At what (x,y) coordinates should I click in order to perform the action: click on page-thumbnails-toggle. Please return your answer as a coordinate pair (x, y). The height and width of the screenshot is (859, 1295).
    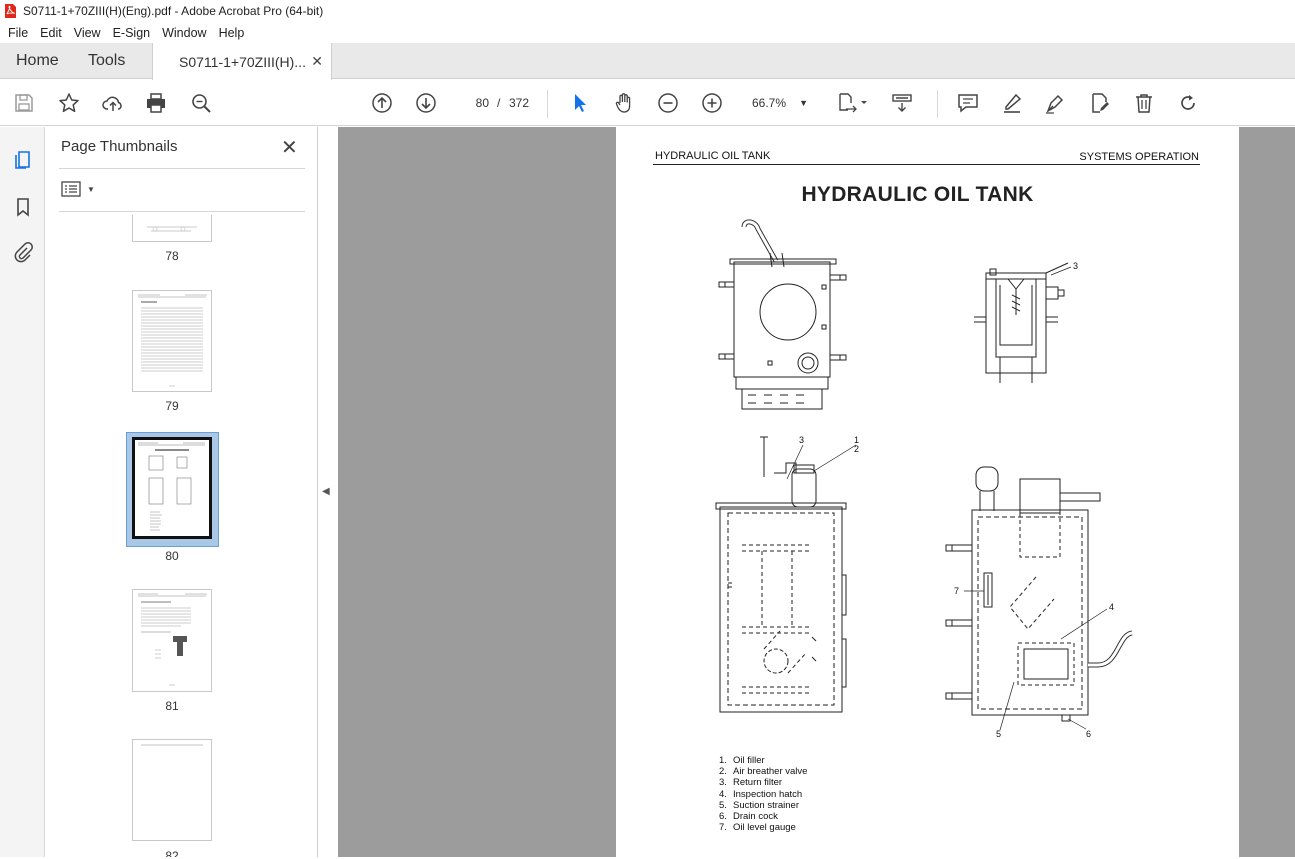
    Looking at the image, I should click on (23, 159).